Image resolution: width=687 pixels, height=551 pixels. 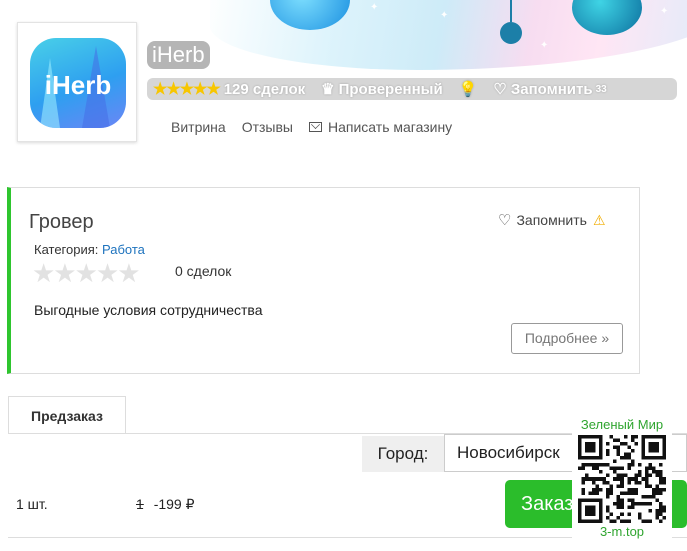 I want to click on deals-count: 129 сделок, so click(x=264, y=89).